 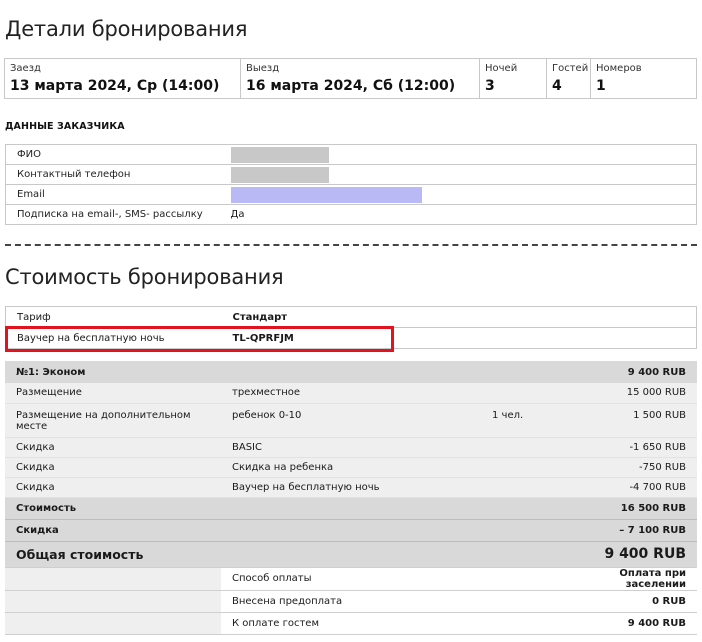 I want to click on payment-row: Внесена предоплата 0 RUB, so click(x=351, y=600).